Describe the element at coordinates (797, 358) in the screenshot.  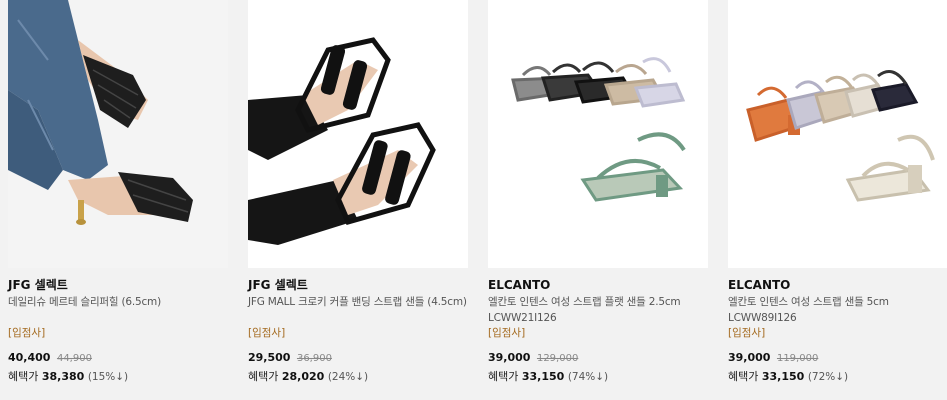
I see `original-price: 119,000` at that location.